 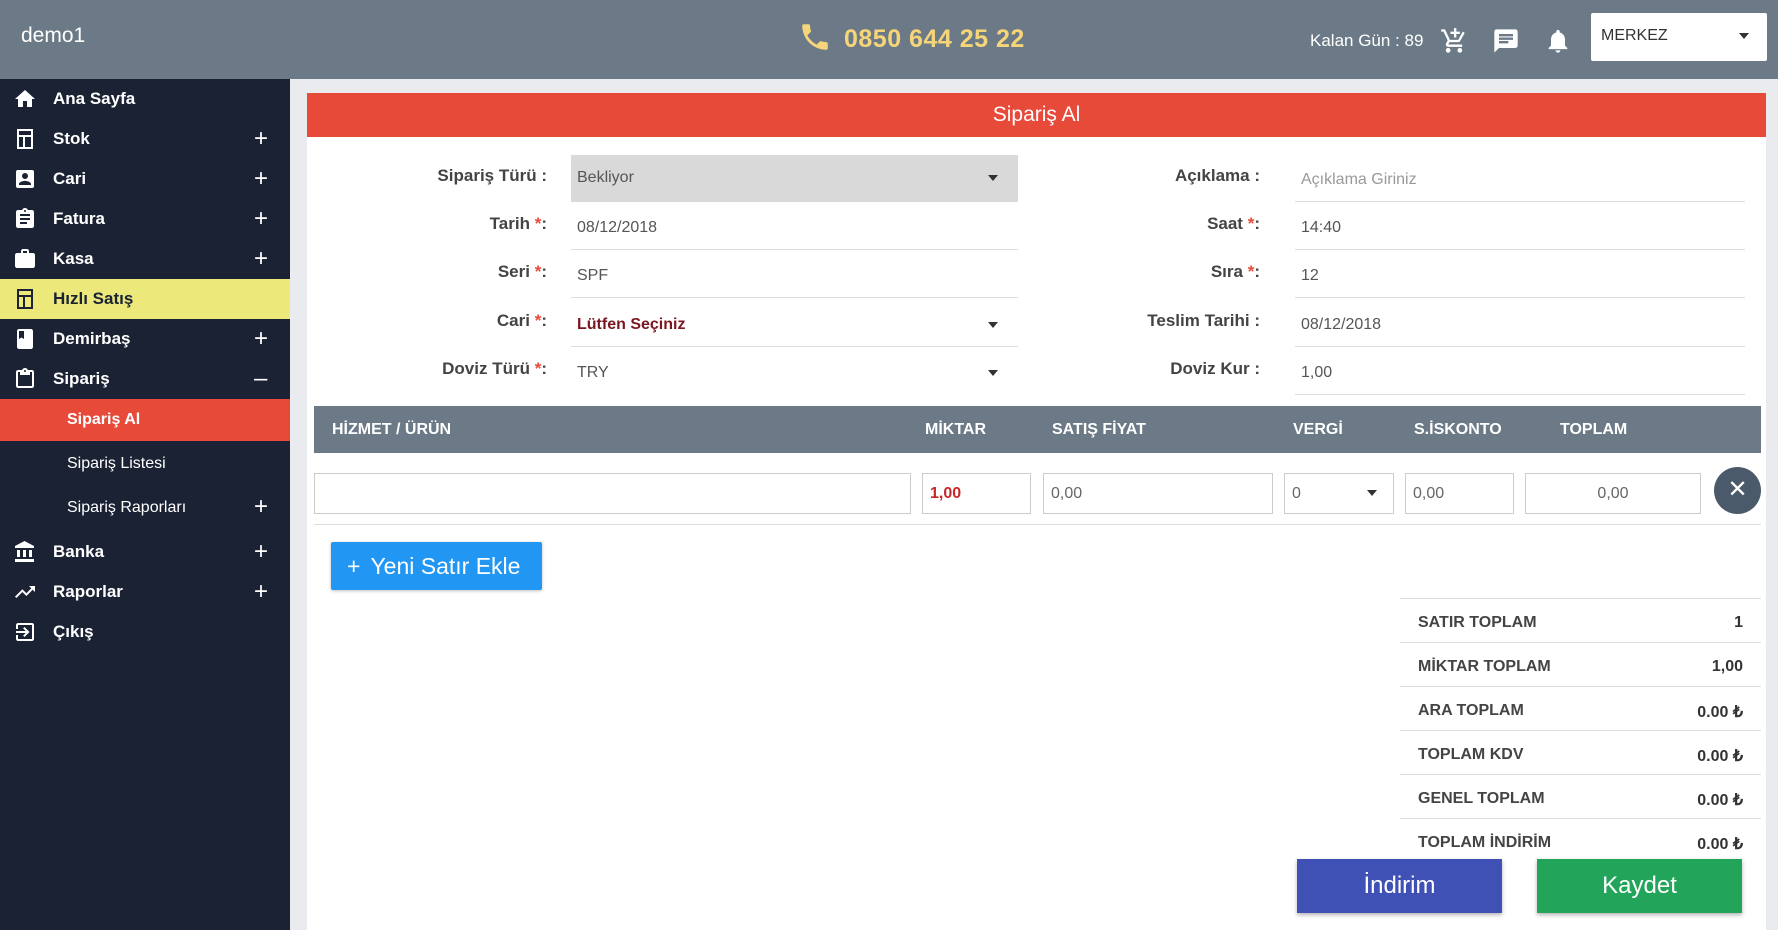 What do you see at coordinates (145, 139) in the screenshot?
I see `sidebar-item-stok: Stok +` at bounding box center [145, 139].